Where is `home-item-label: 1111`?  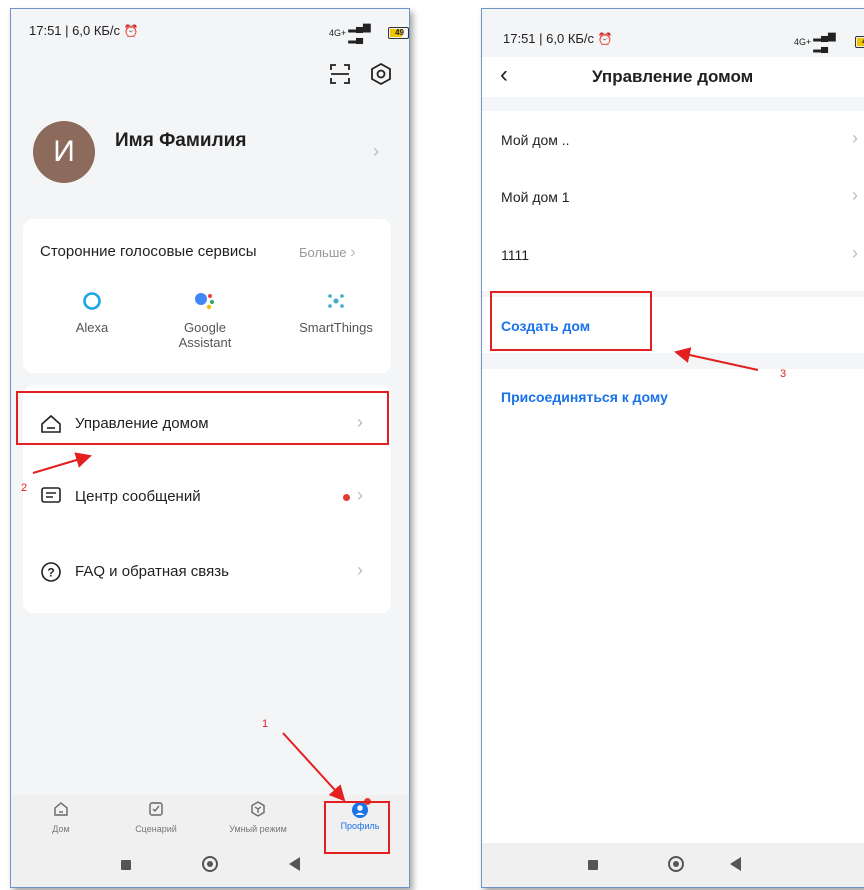
home-item-label: 1111 is located at coordinates (515, 255).